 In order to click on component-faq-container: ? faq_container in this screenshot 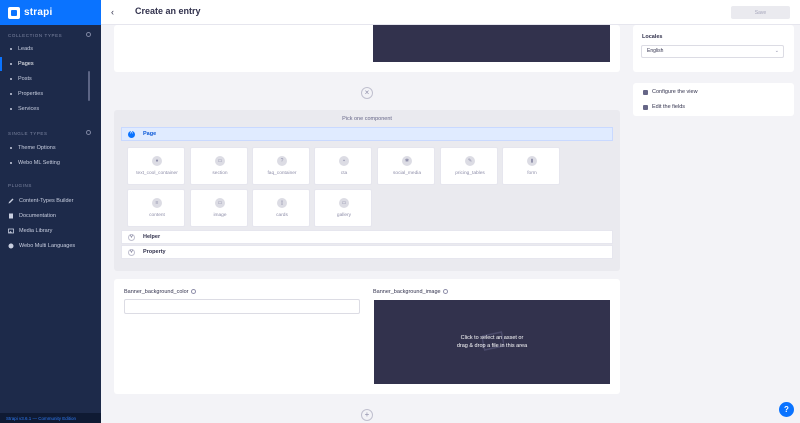, I will do `click(281, 166)`.